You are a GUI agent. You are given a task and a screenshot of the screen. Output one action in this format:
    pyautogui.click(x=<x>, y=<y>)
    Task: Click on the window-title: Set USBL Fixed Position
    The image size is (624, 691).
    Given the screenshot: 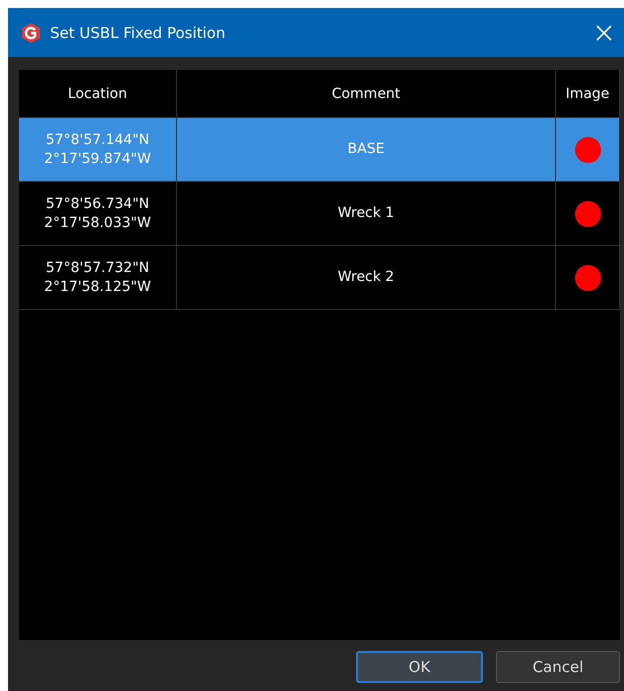 What is the action you would take?
    pyautogui.click(x=138, y=33)
    